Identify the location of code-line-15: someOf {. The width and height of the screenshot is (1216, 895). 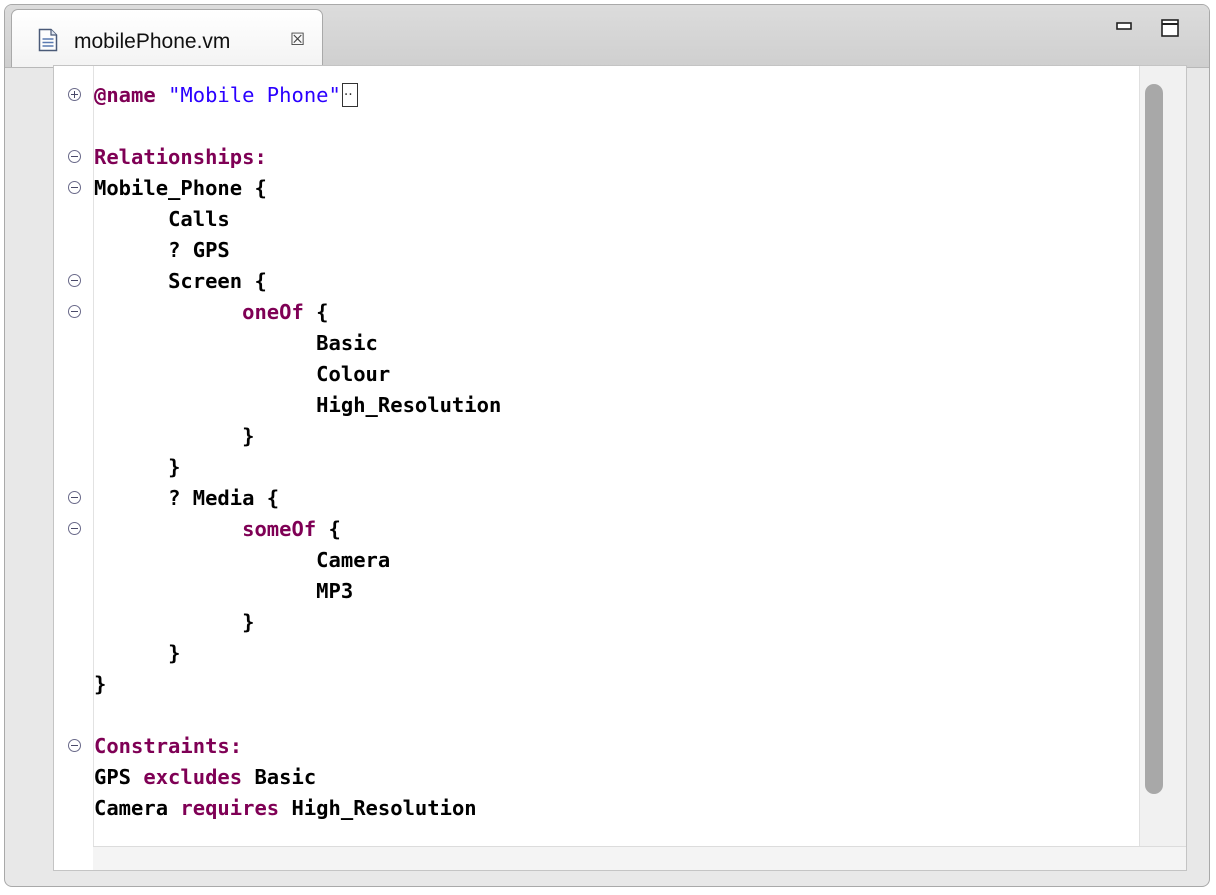
(284, 529).